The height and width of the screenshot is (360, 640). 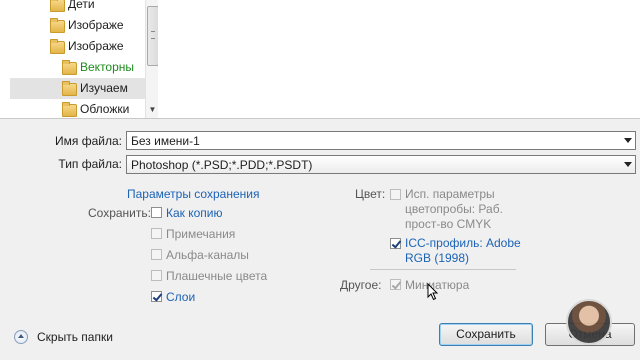 What do you see at coordinates (443, 269) in the screenshot?
I see `options-divider` at bounding box center [443, 269].